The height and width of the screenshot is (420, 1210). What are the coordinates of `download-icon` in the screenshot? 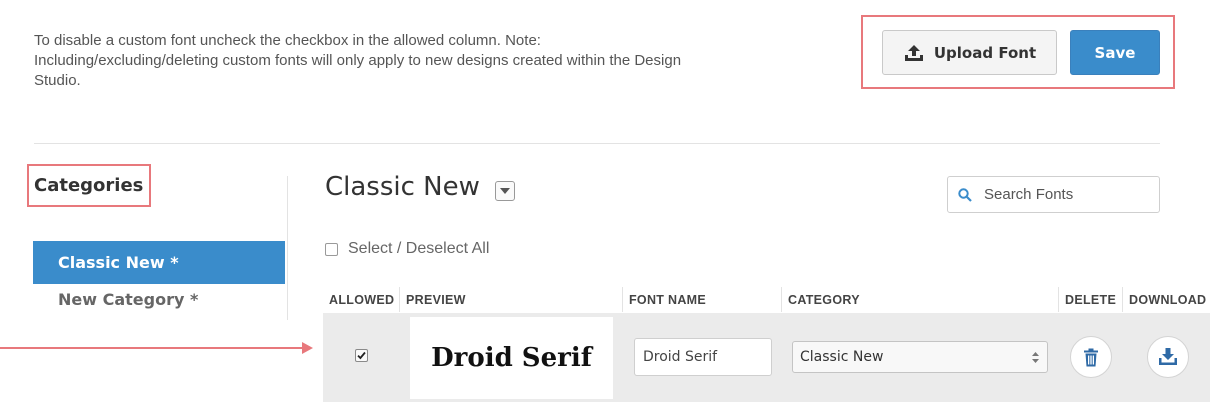 It's located at (1168, 357).